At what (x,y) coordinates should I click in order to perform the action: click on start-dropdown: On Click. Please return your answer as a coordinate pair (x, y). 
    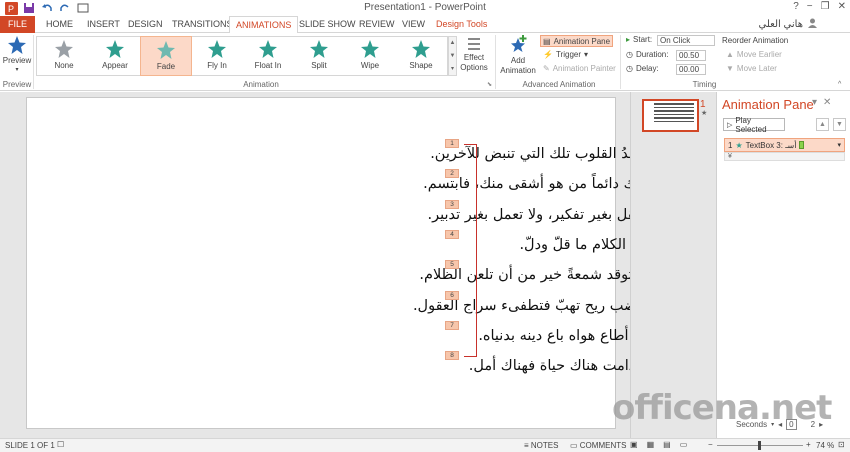
    Looking at the image, I should click on (686, 40).